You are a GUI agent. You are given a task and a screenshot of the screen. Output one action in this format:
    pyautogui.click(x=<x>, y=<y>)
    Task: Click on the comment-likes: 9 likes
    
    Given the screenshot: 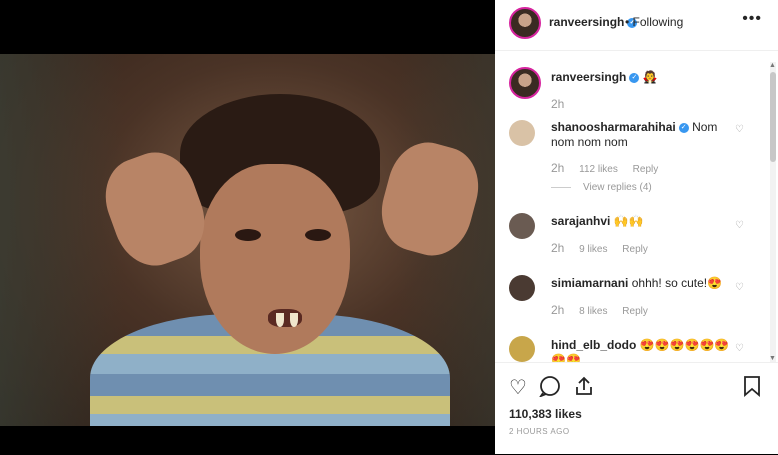 What is the action you would take?
    pyautogui.click(x=593, y=249)
    